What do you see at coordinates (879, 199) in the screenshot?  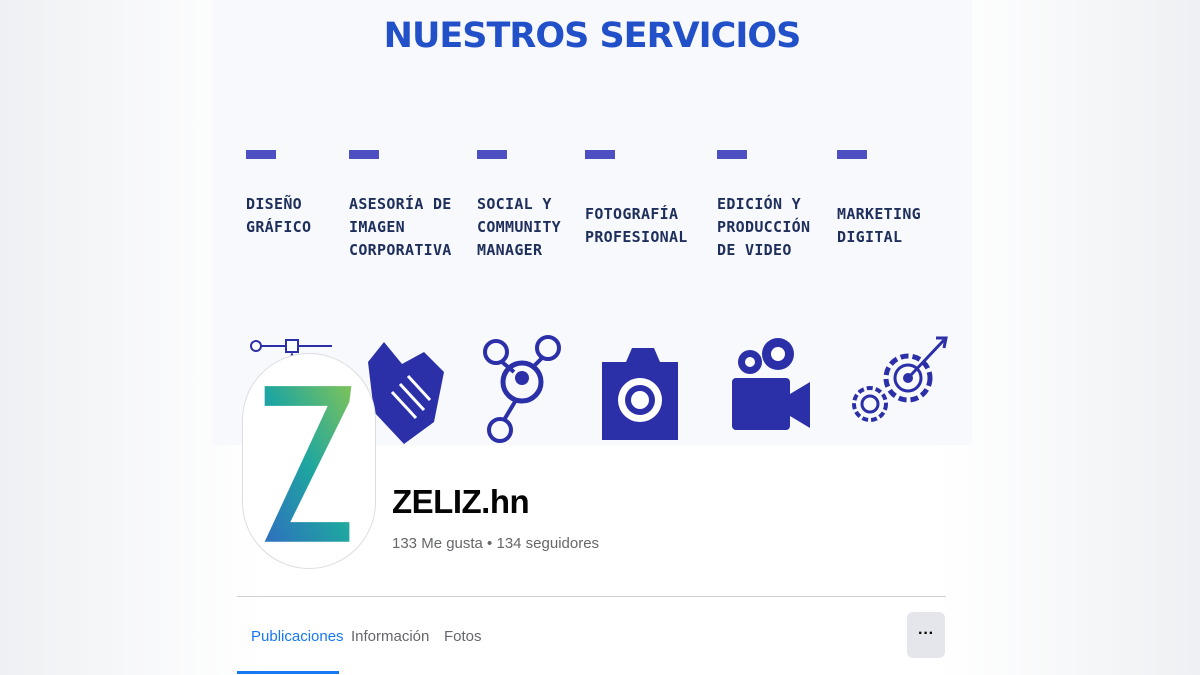 I see `service-marketing-digital: MARKETING DIGITAL` at bounding box center [879, 199].